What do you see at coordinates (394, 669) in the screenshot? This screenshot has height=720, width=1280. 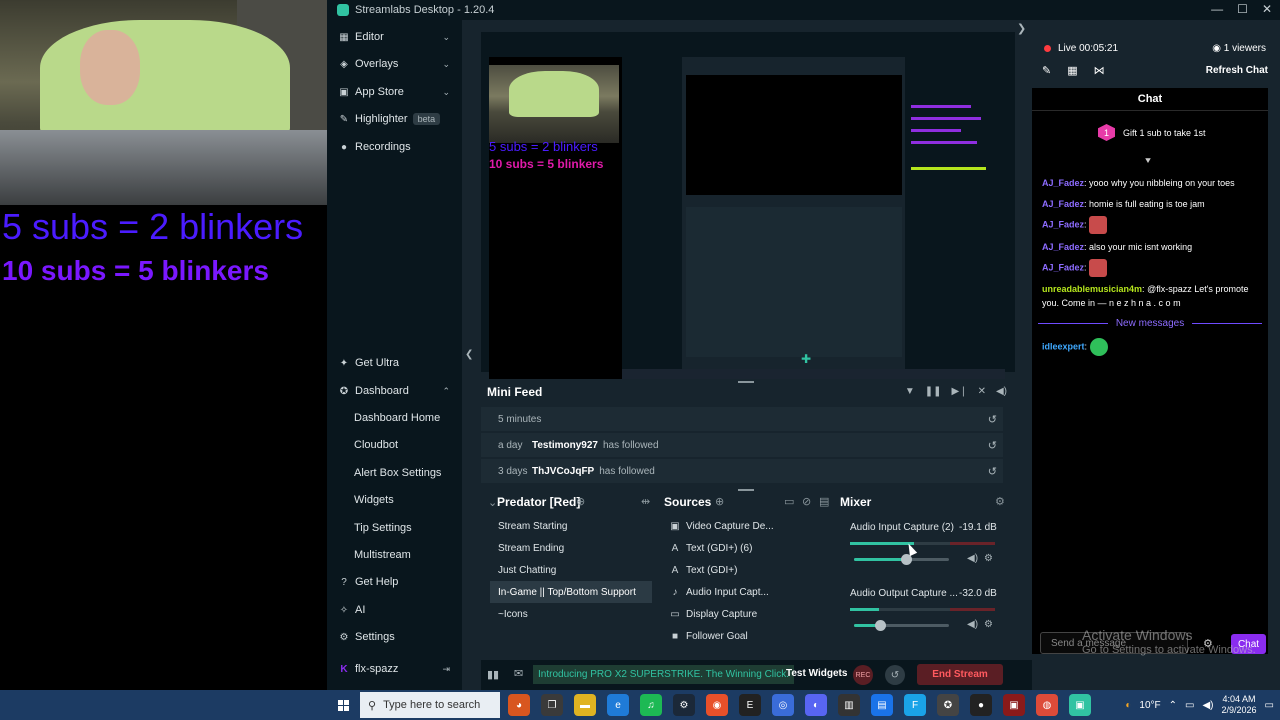 I see `sidebar-user: K flx-spazz ⇥` at bounding box center [394, 669].